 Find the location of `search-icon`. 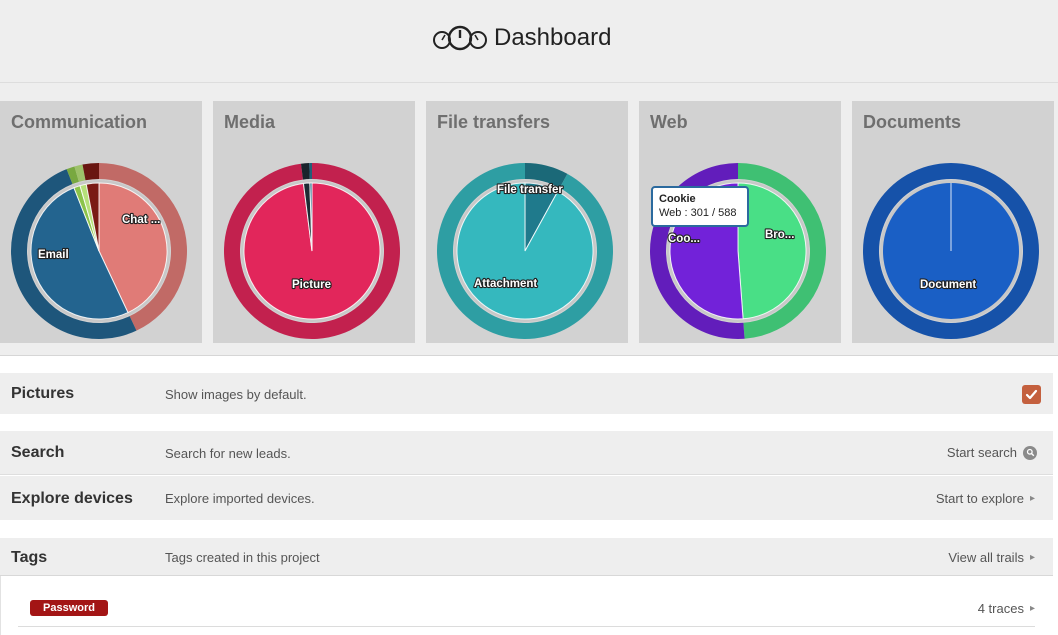

search-icon is located at coordinates (1030, 452).